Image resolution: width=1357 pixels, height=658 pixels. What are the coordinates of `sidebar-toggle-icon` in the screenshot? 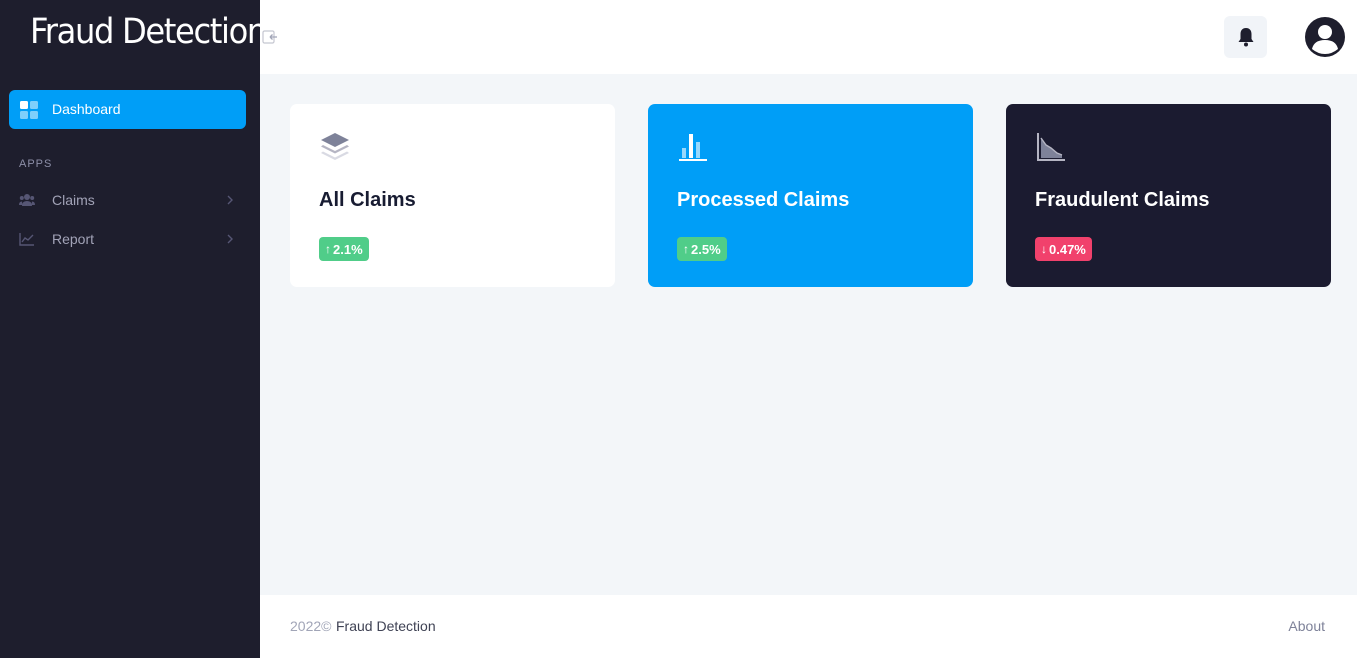 It's located at (270, 37).